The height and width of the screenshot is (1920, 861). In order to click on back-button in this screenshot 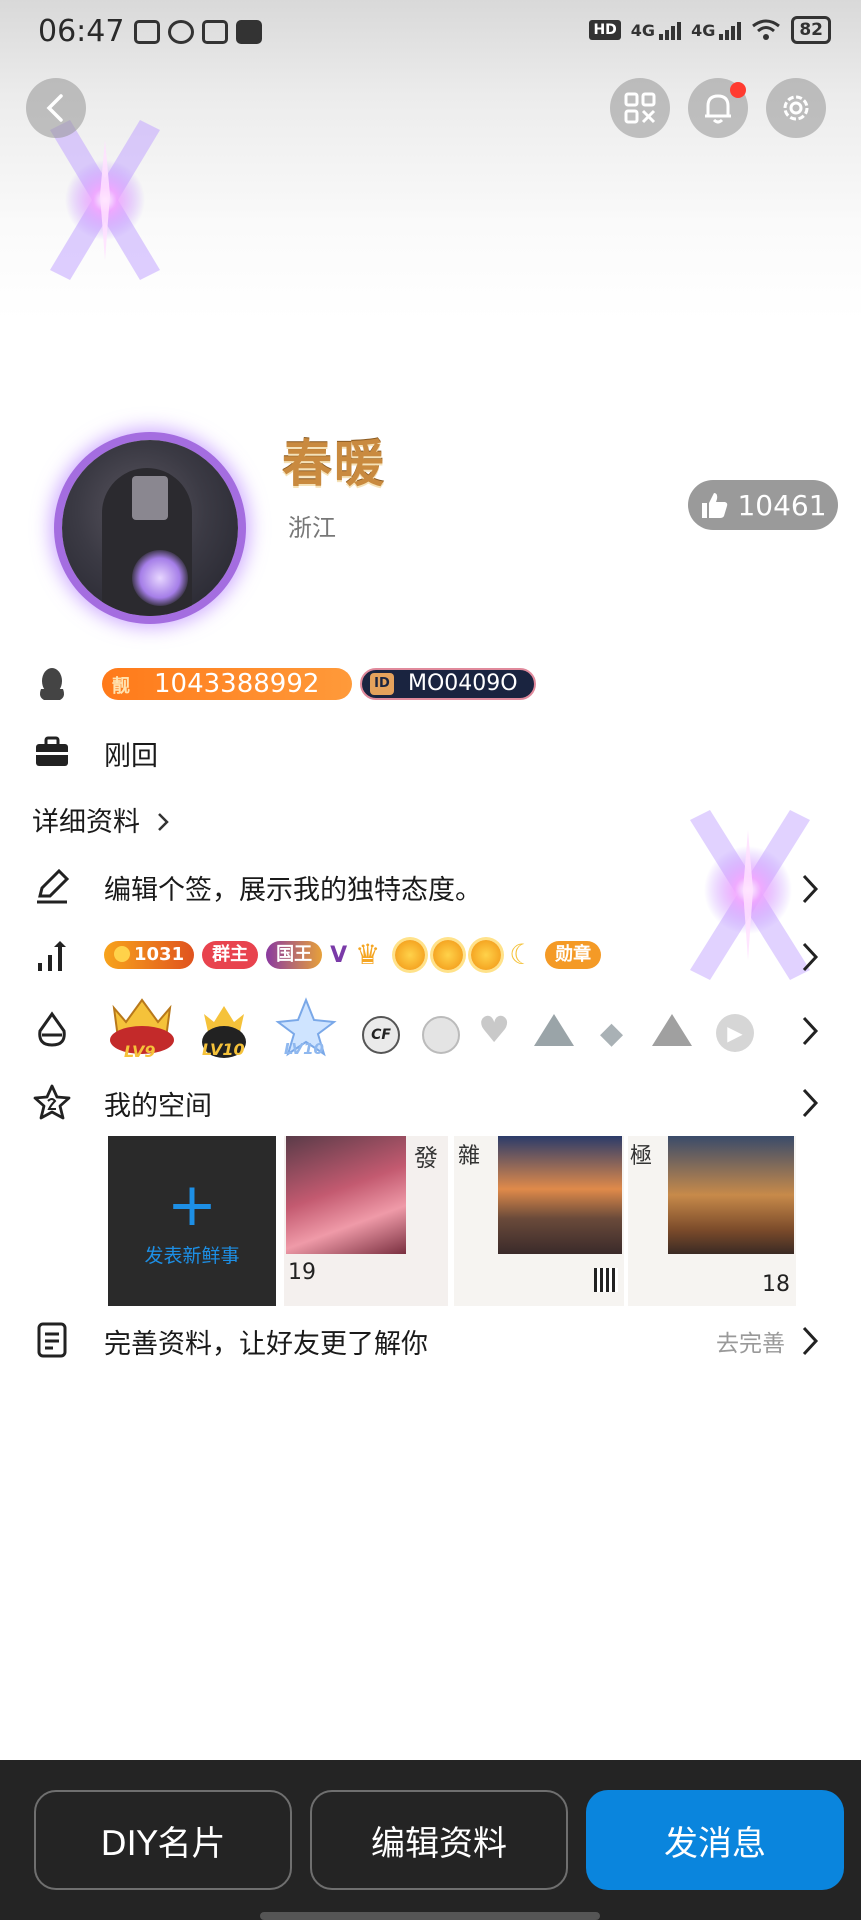, I will do `click(56, 108)`.